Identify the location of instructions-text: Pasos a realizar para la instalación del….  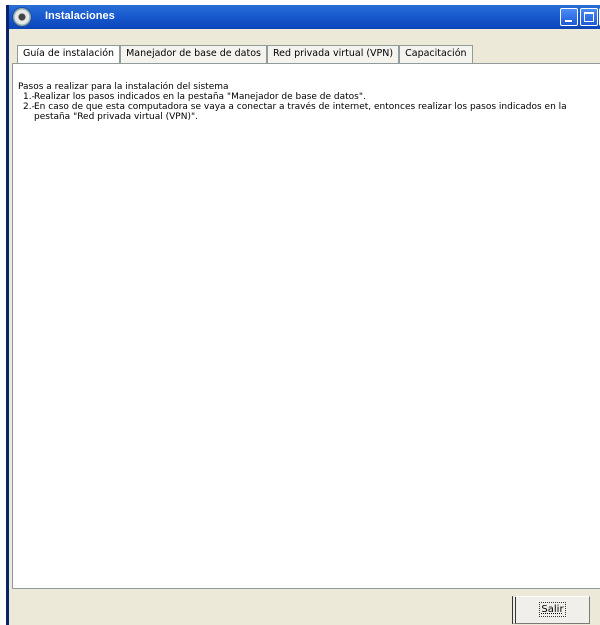
(308, 102).